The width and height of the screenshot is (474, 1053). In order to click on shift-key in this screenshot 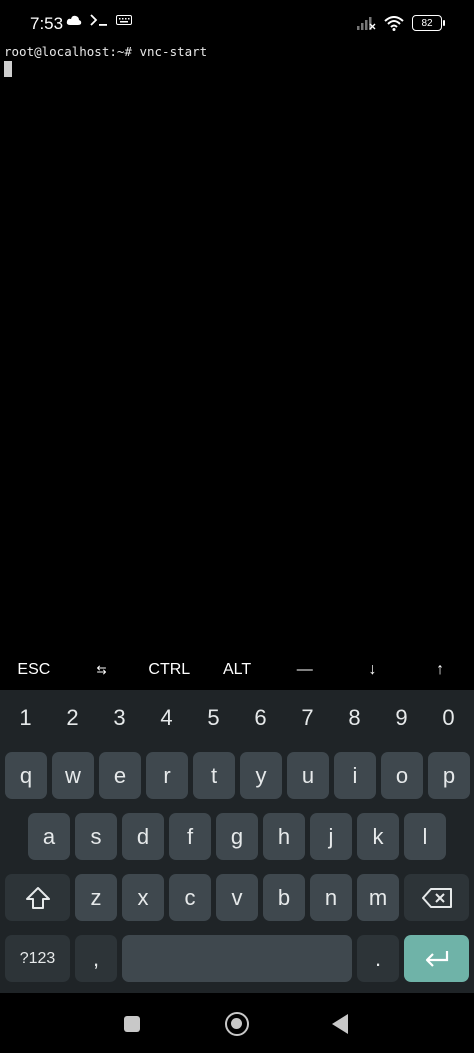, I will do `click(37, 897)`.